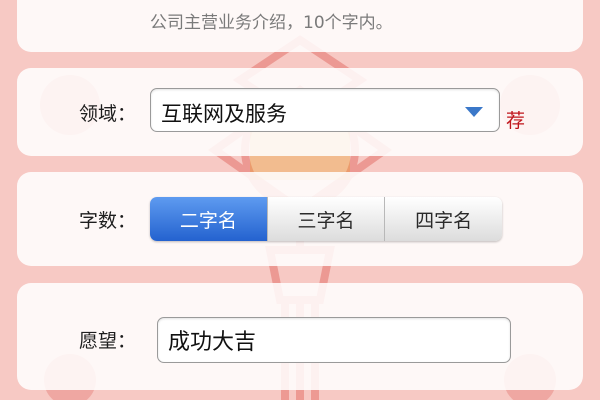 This screenshot has width=600, height=400. What do you see at coordinates (108, 221) in the screenshot?
I see `char-count-label: 字数：` at bounding box center [108, 221].